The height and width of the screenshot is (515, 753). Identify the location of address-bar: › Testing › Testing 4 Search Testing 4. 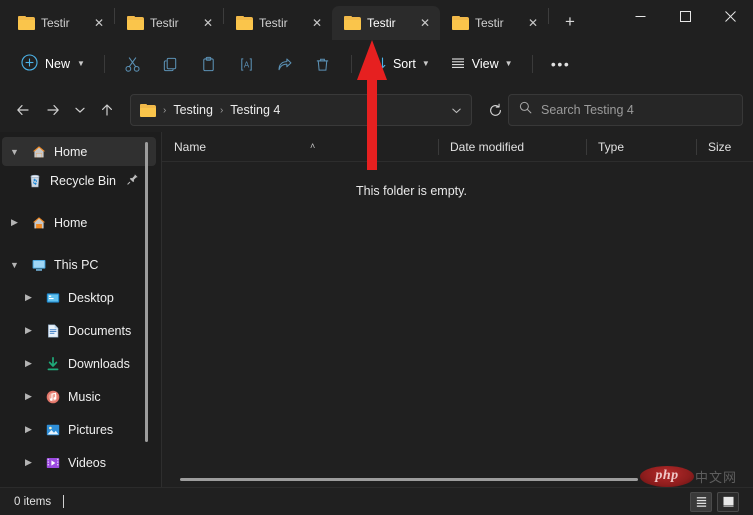
(376, 110).